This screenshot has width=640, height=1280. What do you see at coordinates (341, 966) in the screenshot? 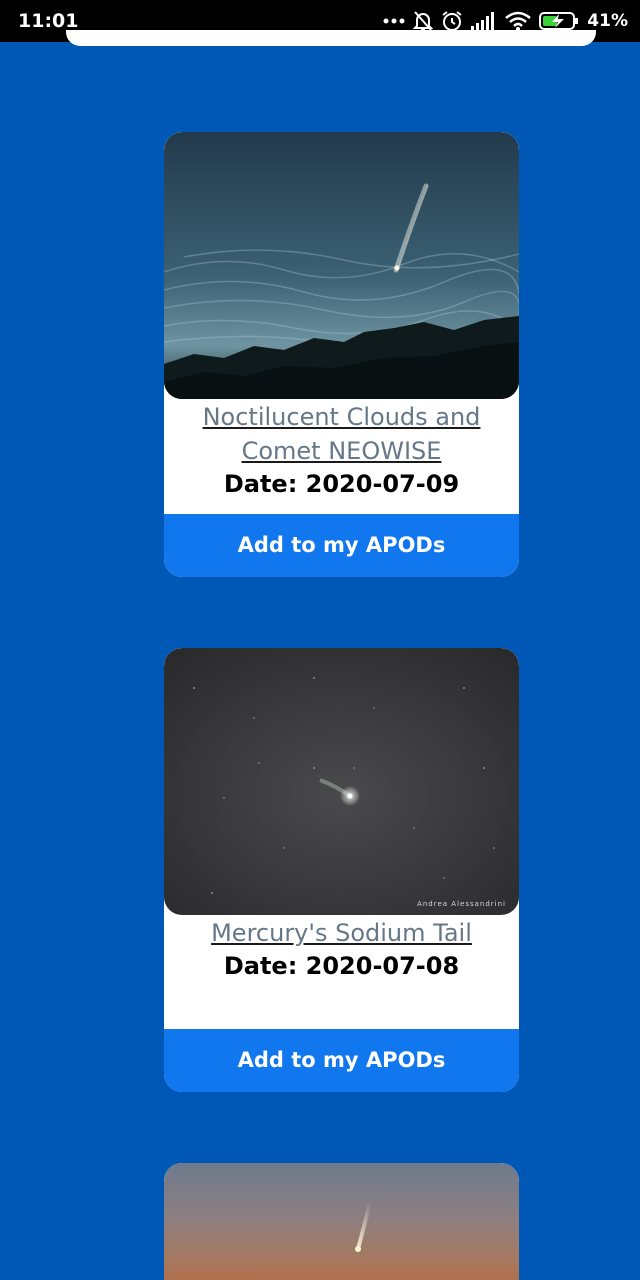
I see `apod-date: Date: 2020-07-08` at bounding box center [341, 966].